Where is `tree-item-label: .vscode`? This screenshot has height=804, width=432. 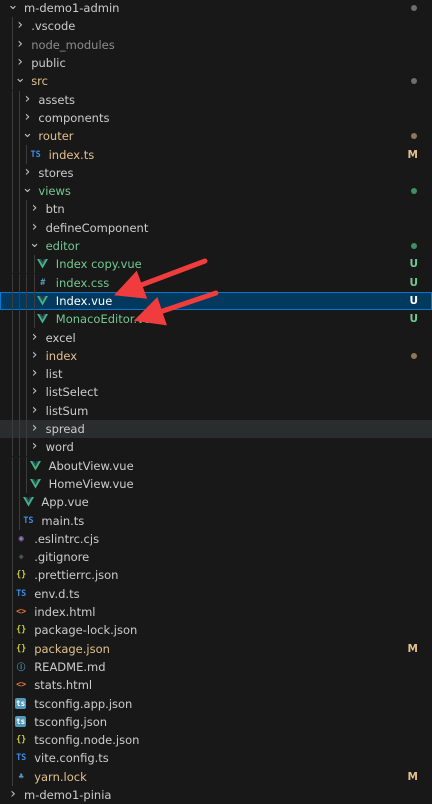 tree-item-label: .vscode is located at coordinates (53, 26).